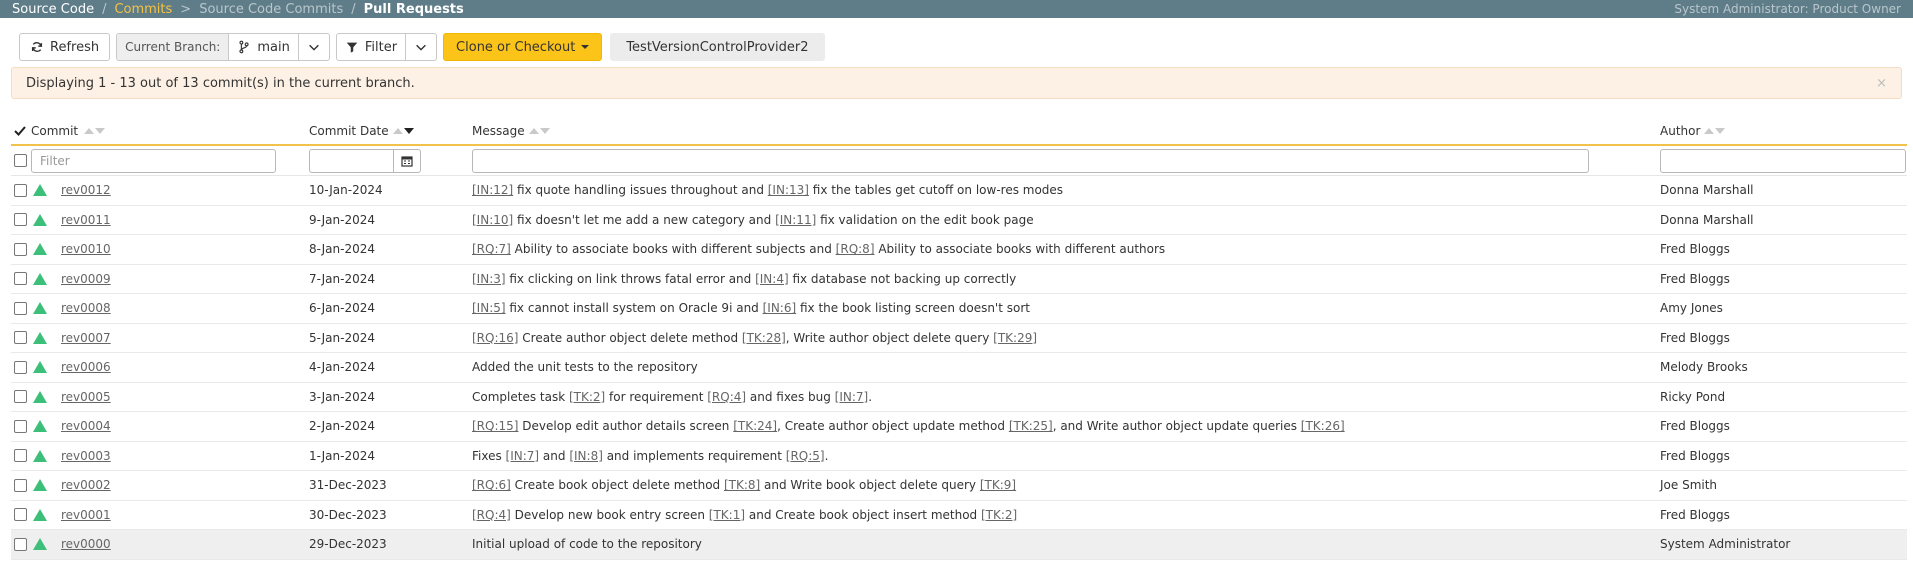 The image size is (1913, 566). I want to click on commit-link: rev0008, so click(86, 308).